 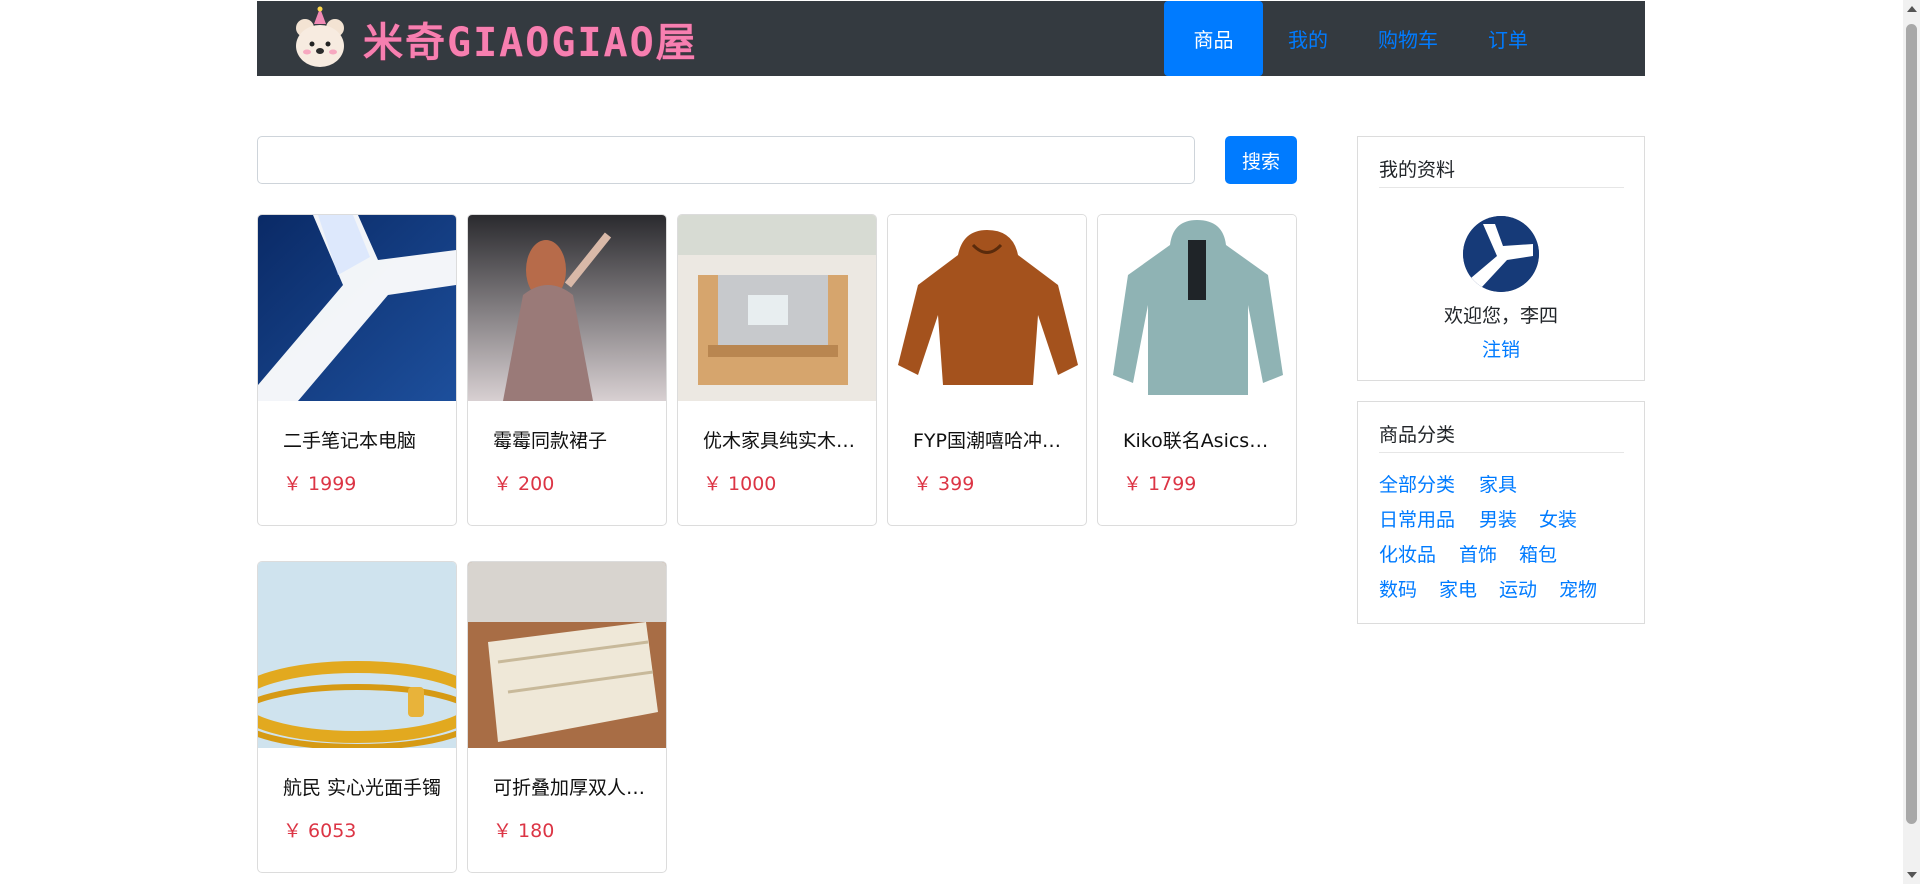 I want to click on profile-panel: 我的资料 欢迎您，李四 注销, so click(x=1501, y=258).